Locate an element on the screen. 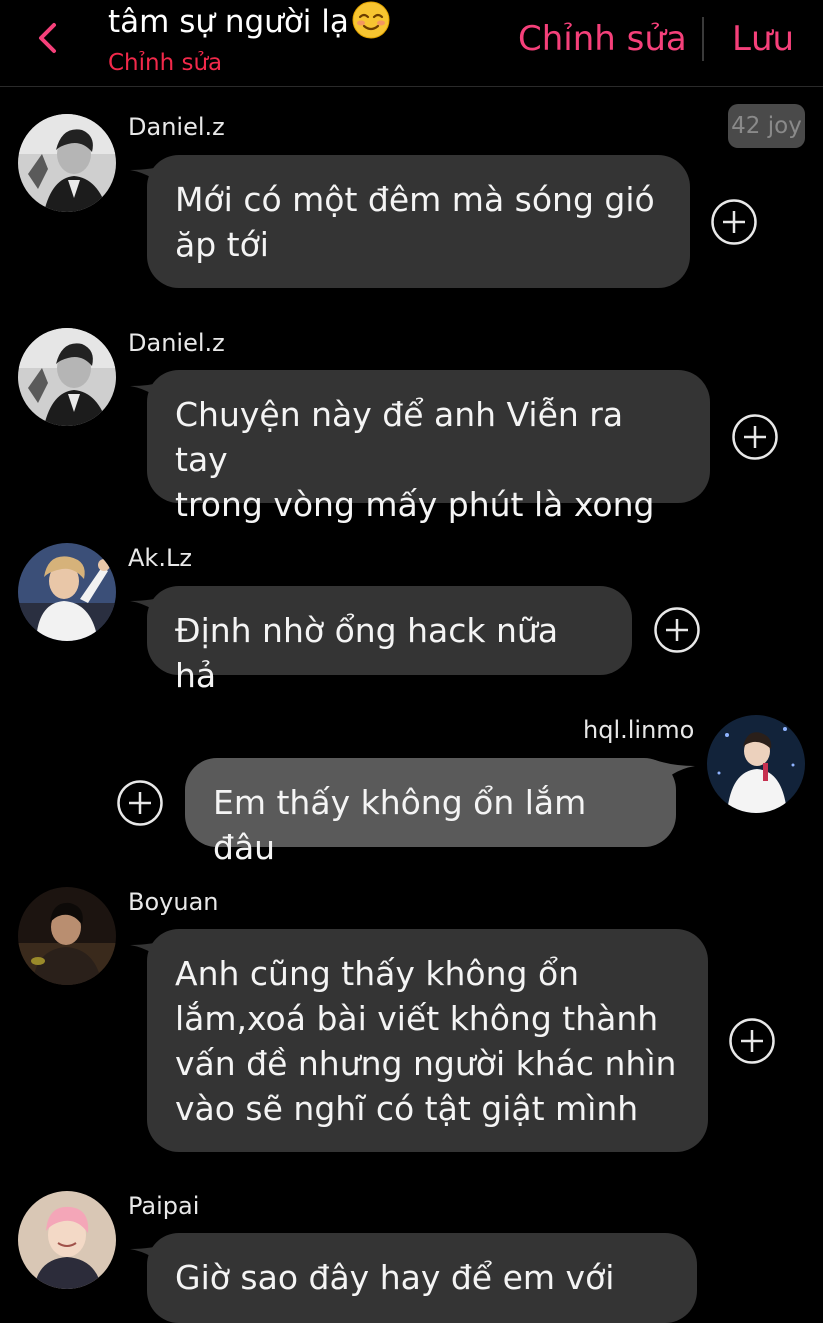  username-label: Ak.Lz is located at coordinates (160, 558).